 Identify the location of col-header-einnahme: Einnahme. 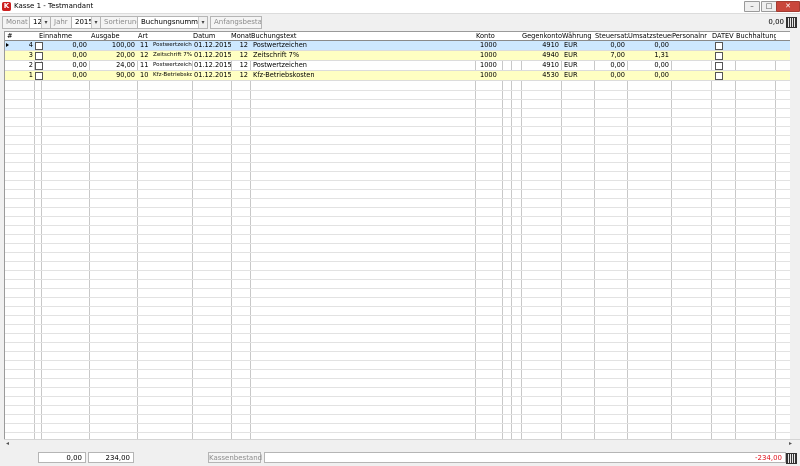
(63, 36).